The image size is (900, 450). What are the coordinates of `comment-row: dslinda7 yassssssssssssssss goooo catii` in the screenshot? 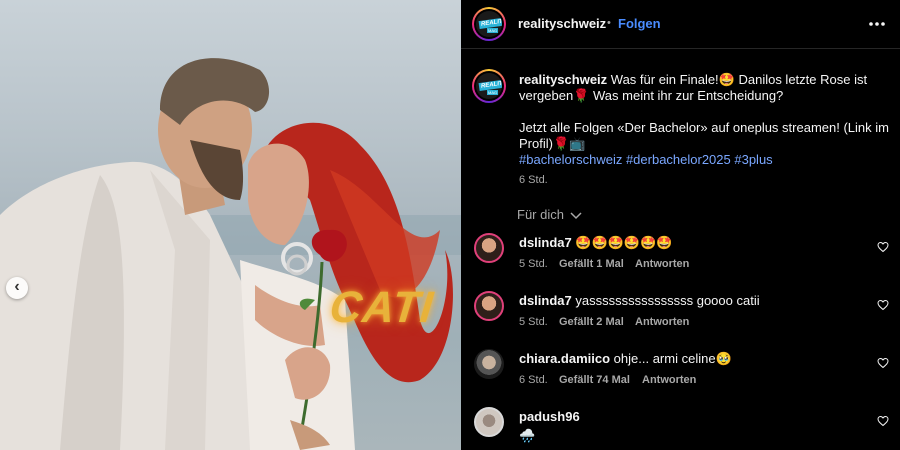 It's located at (639, 301).